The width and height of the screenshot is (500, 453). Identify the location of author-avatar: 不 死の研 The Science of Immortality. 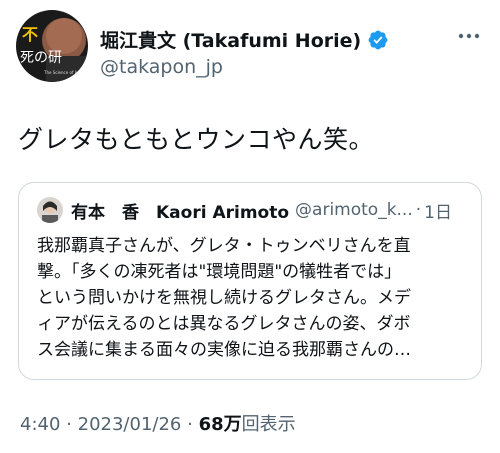
(52, 46).